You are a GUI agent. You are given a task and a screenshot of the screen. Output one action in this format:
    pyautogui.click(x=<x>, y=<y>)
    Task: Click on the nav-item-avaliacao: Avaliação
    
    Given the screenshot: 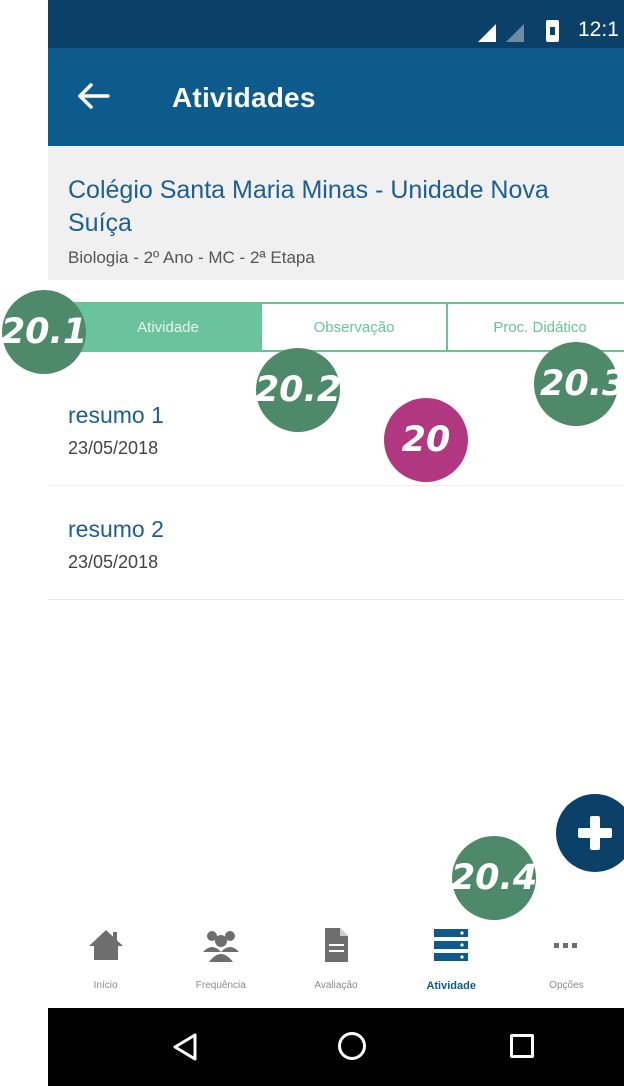 What is the action you would take?
    pyautogui.click(x=335, y=962)
    